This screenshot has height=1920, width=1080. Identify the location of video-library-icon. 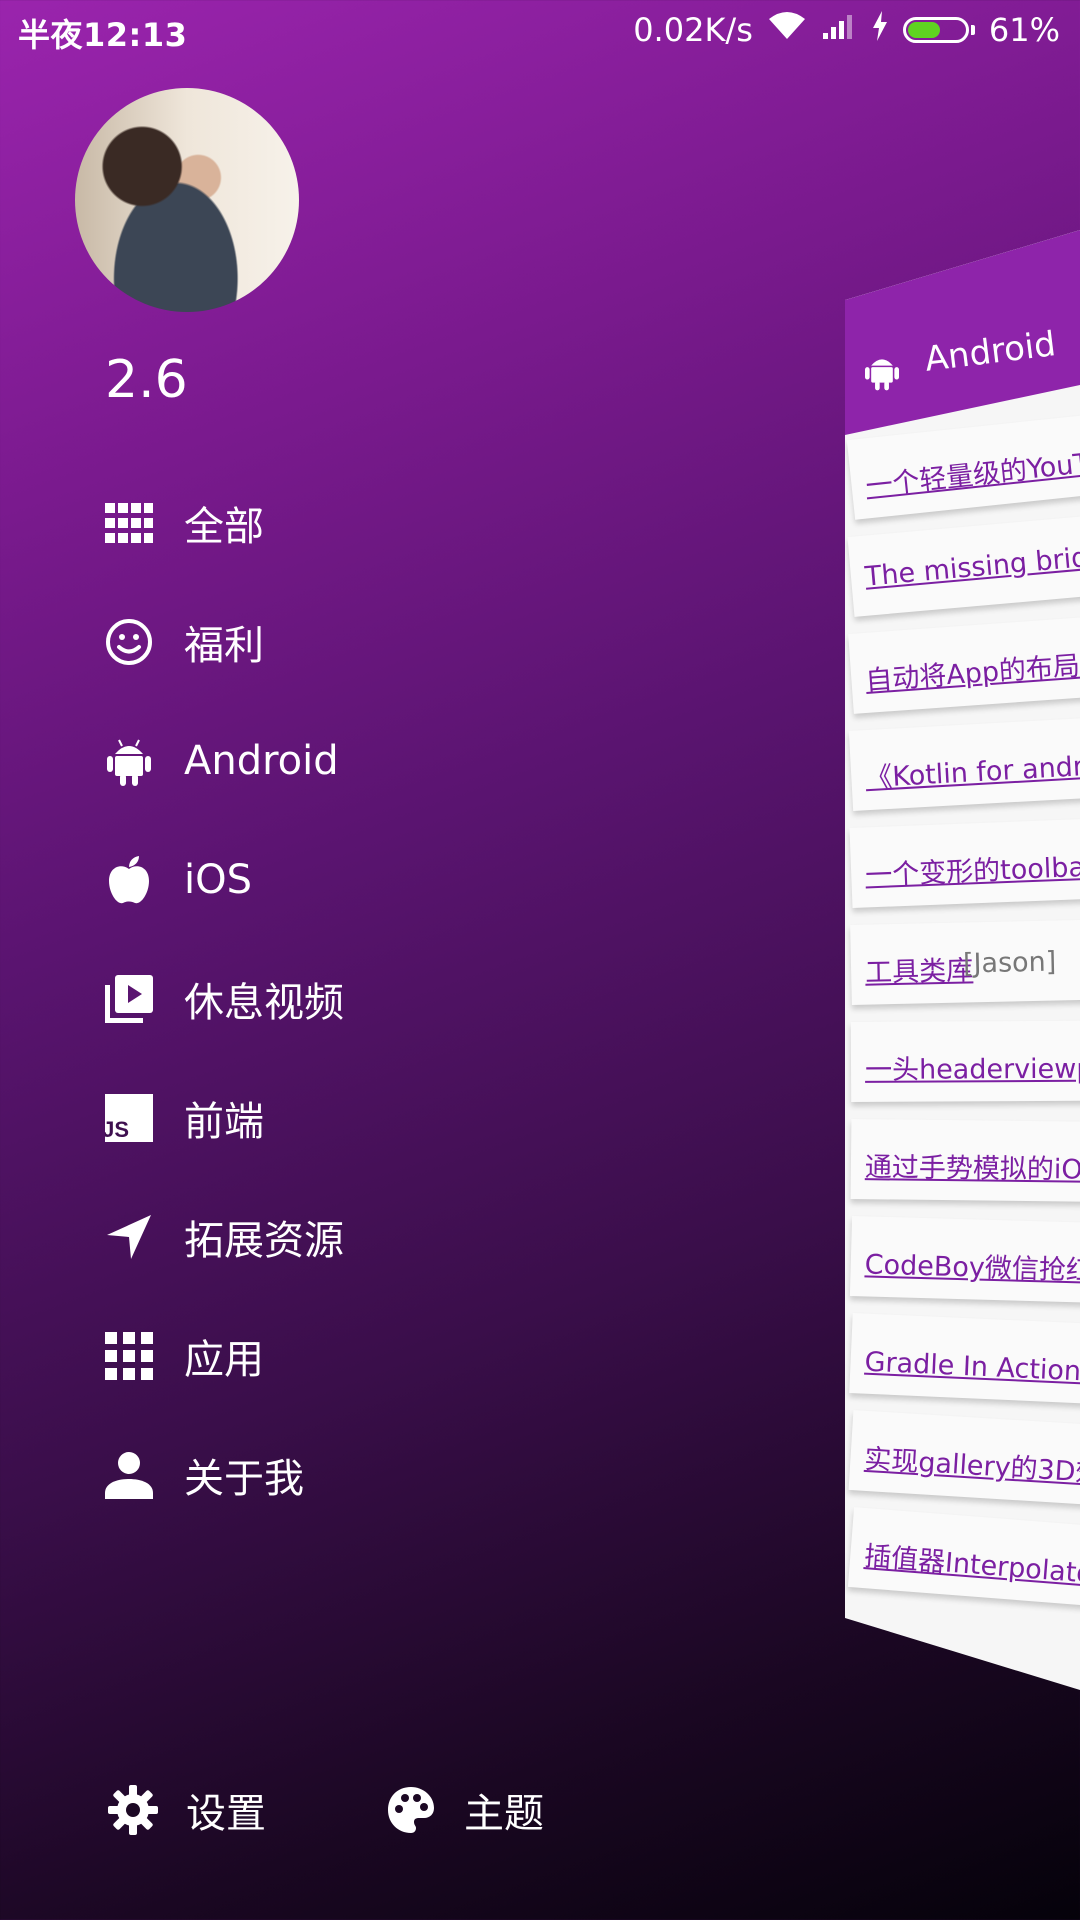
(129, 999).